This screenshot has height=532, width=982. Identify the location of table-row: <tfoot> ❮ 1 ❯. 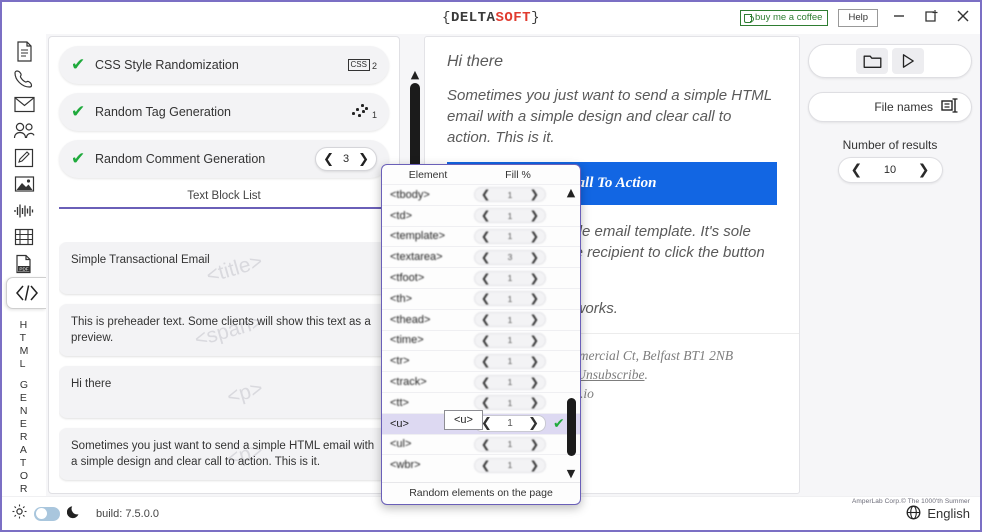
(481, 277).